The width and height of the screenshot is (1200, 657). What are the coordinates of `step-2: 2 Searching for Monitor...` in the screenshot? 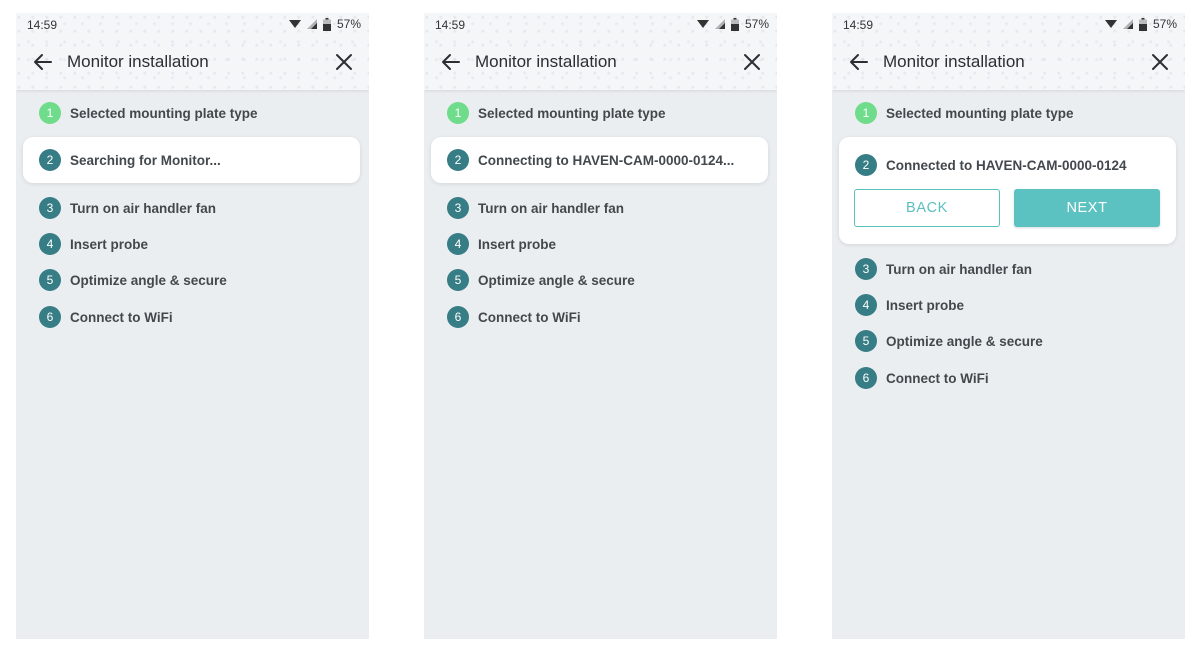 It's located at (130, 160).